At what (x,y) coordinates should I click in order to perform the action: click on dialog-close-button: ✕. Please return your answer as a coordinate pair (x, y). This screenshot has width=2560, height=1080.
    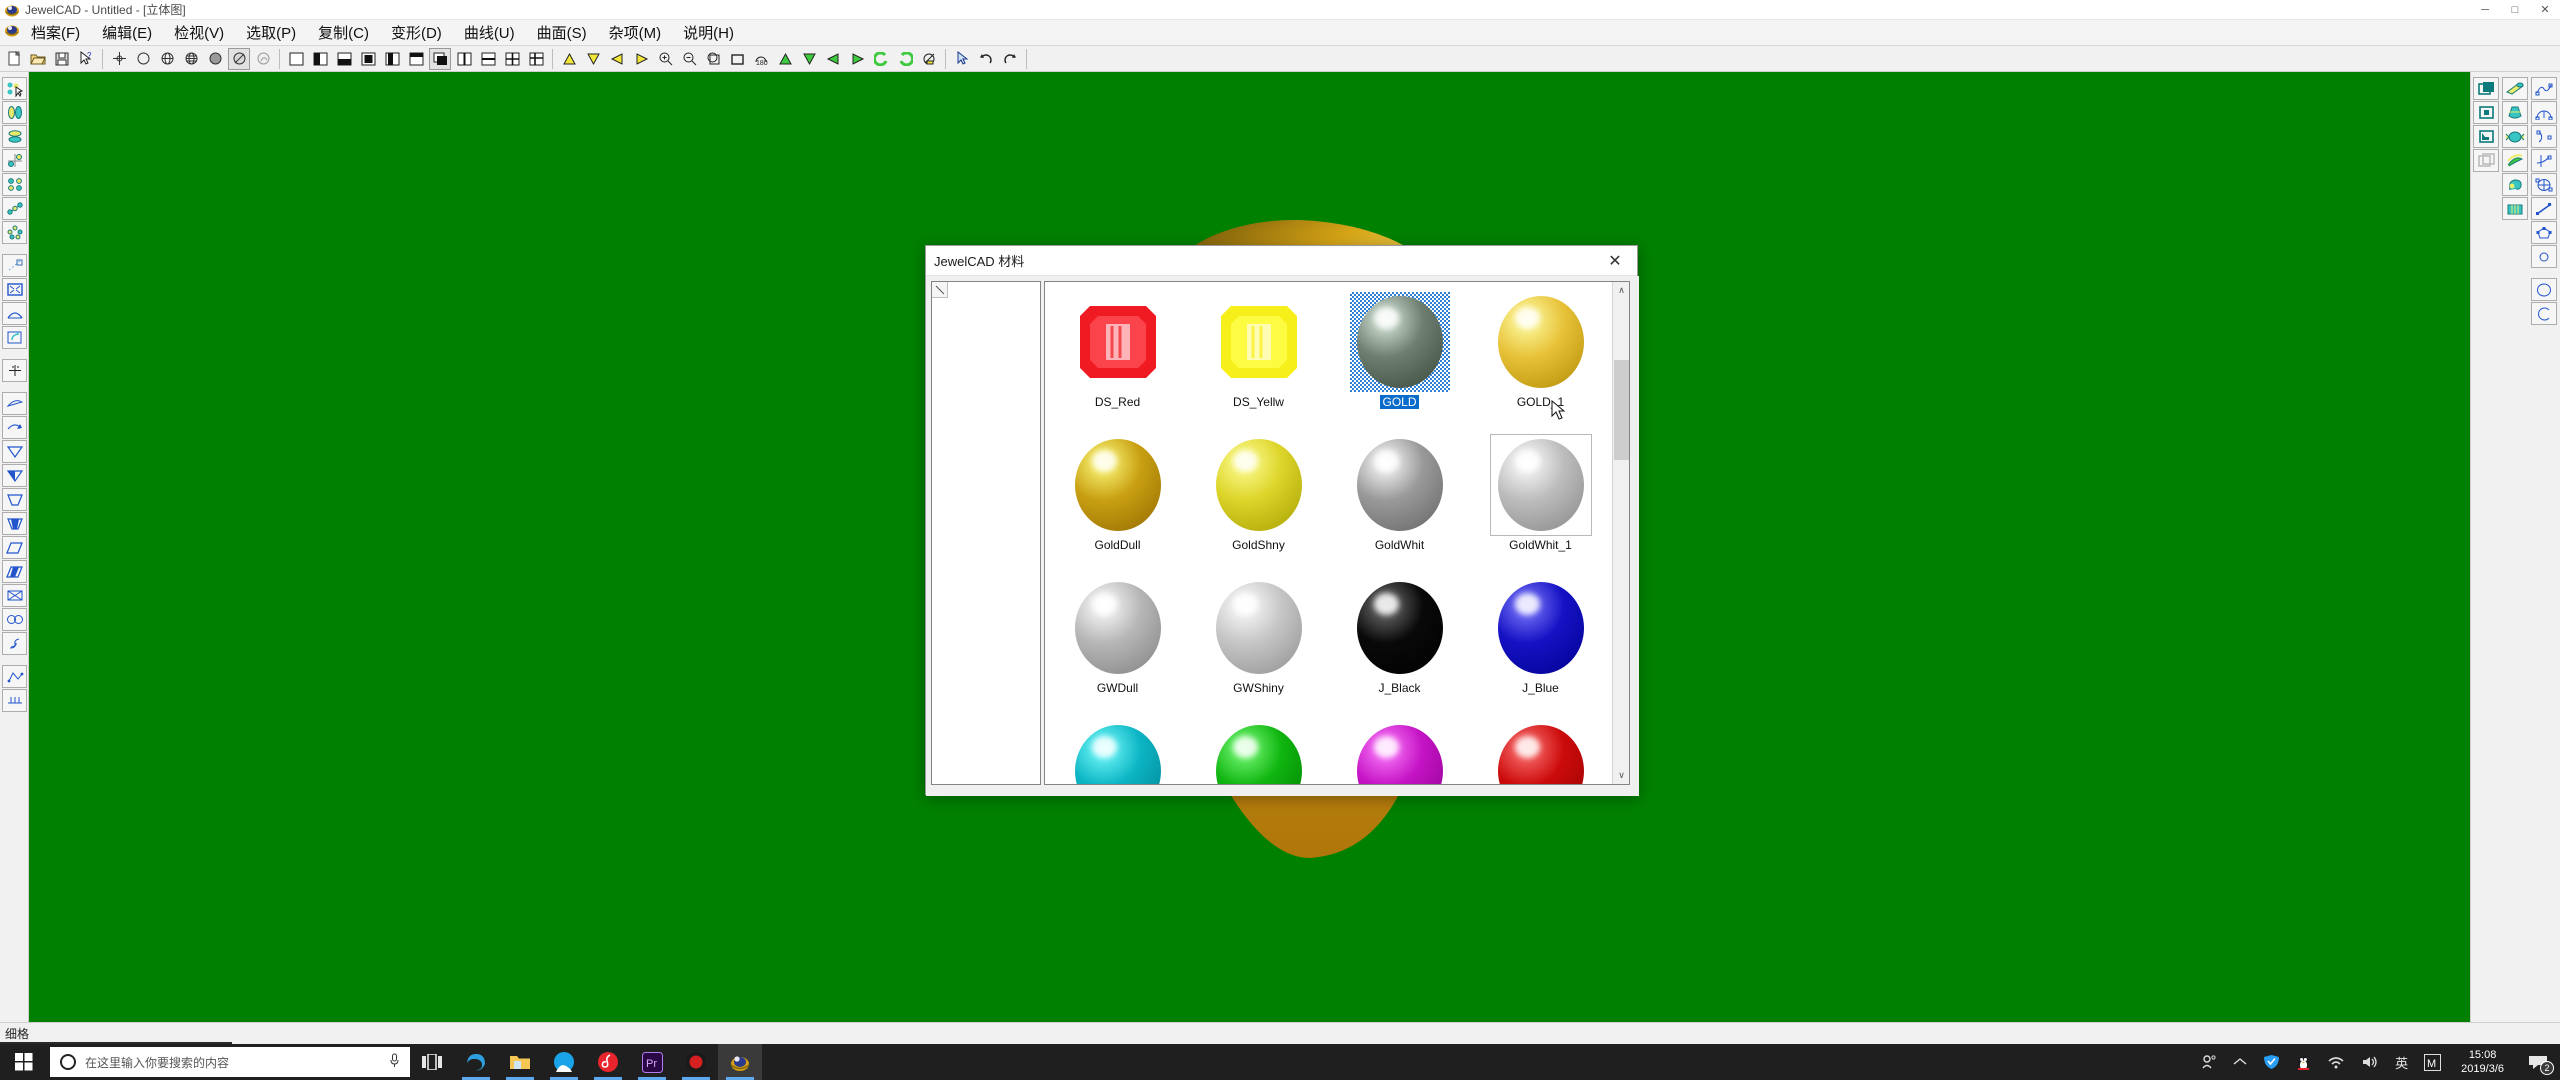
    Looking at the image, I should click on (1615, 260).